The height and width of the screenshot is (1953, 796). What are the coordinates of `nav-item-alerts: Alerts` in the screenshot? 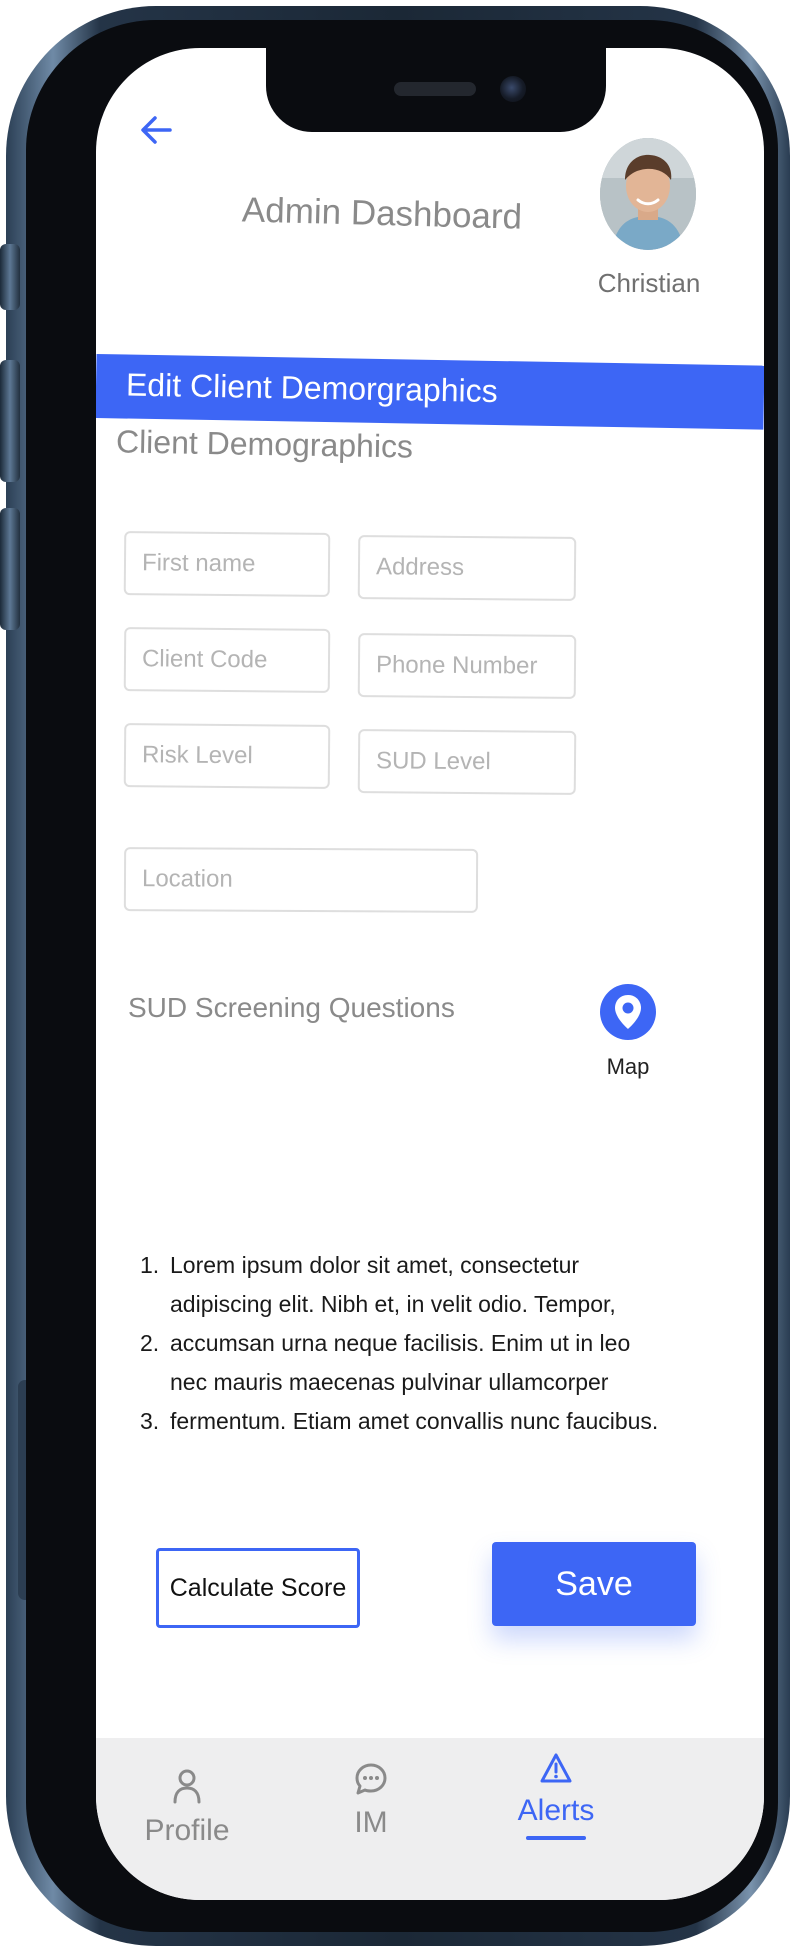 It's located at (556, 1796).